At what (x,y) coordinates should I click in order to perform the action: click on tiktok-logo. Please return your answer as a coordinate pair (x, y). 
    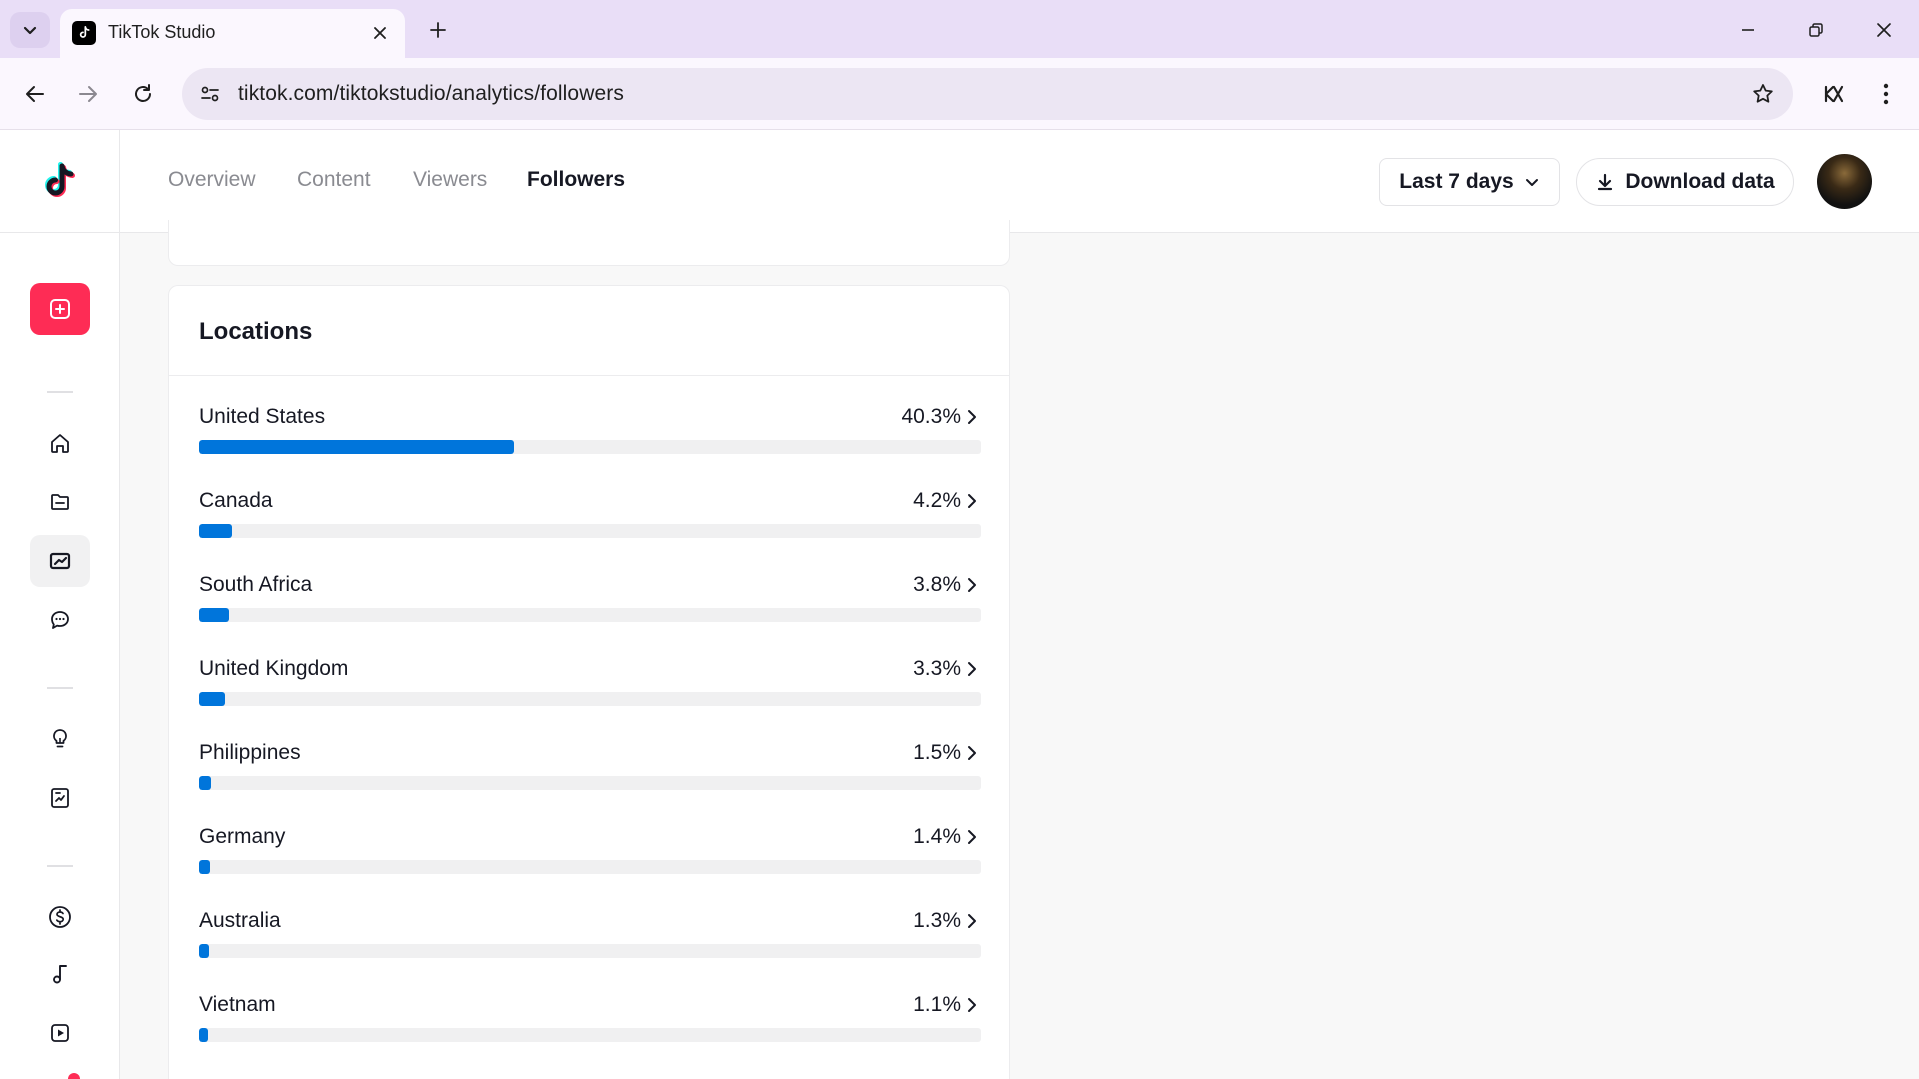
    Looking at the image, I should click on (60, 181).